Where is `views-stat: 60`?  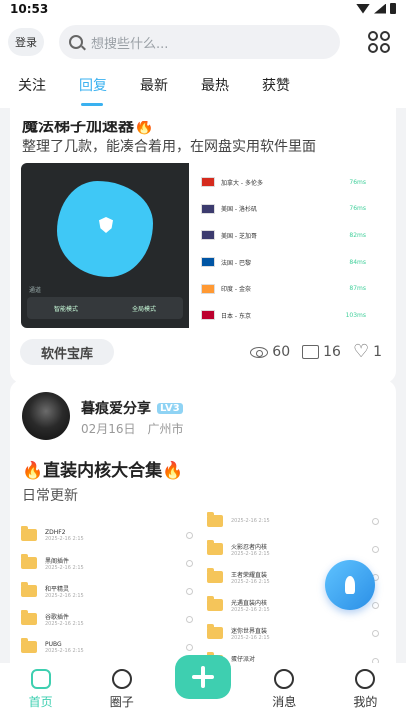
views-stat: 60 is located at coordinates (270, 352).